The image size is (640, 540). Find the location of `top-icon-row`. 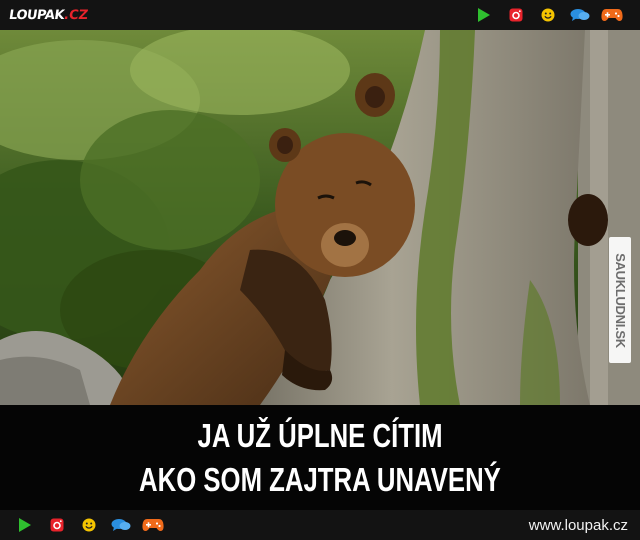

top-icon-row is located at coordinates (548, 15).